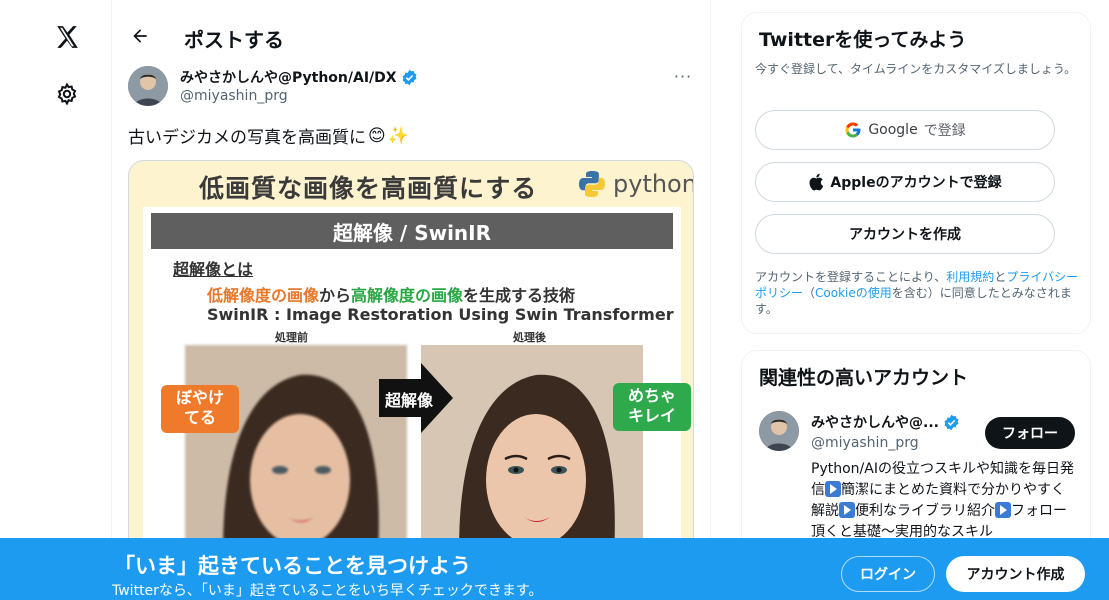  Describe the element at coordinates (865, 443) in the screenshot. I see `related-handle: @miyashin_prg` at that location.